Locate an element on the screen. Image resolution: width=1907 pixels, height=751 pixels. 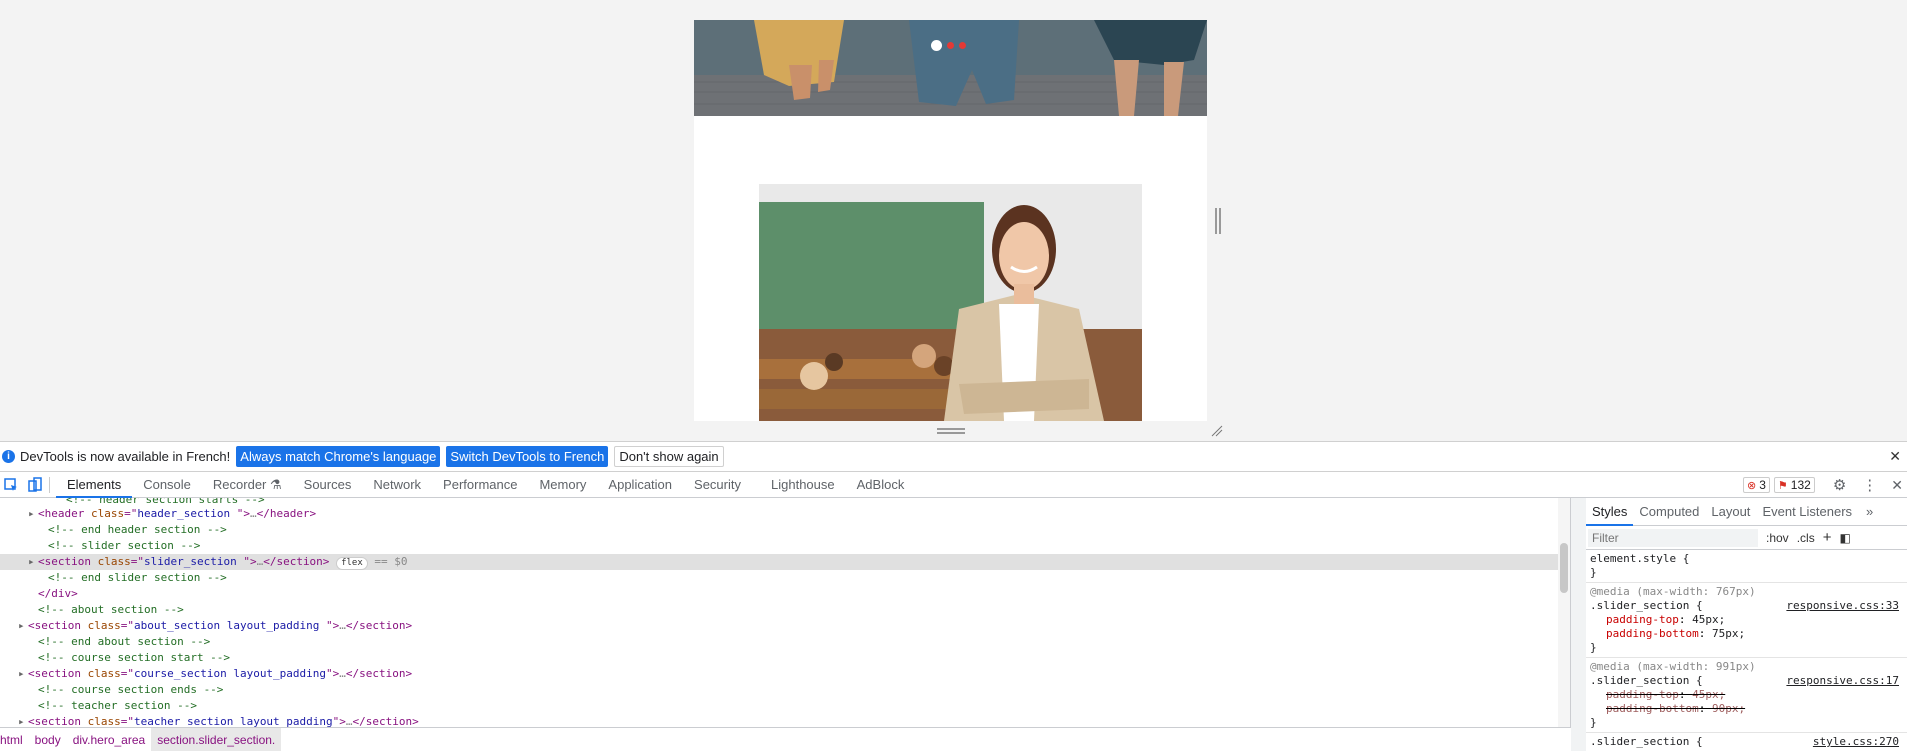
slider-dot-active is located at coordinates (936, 45).